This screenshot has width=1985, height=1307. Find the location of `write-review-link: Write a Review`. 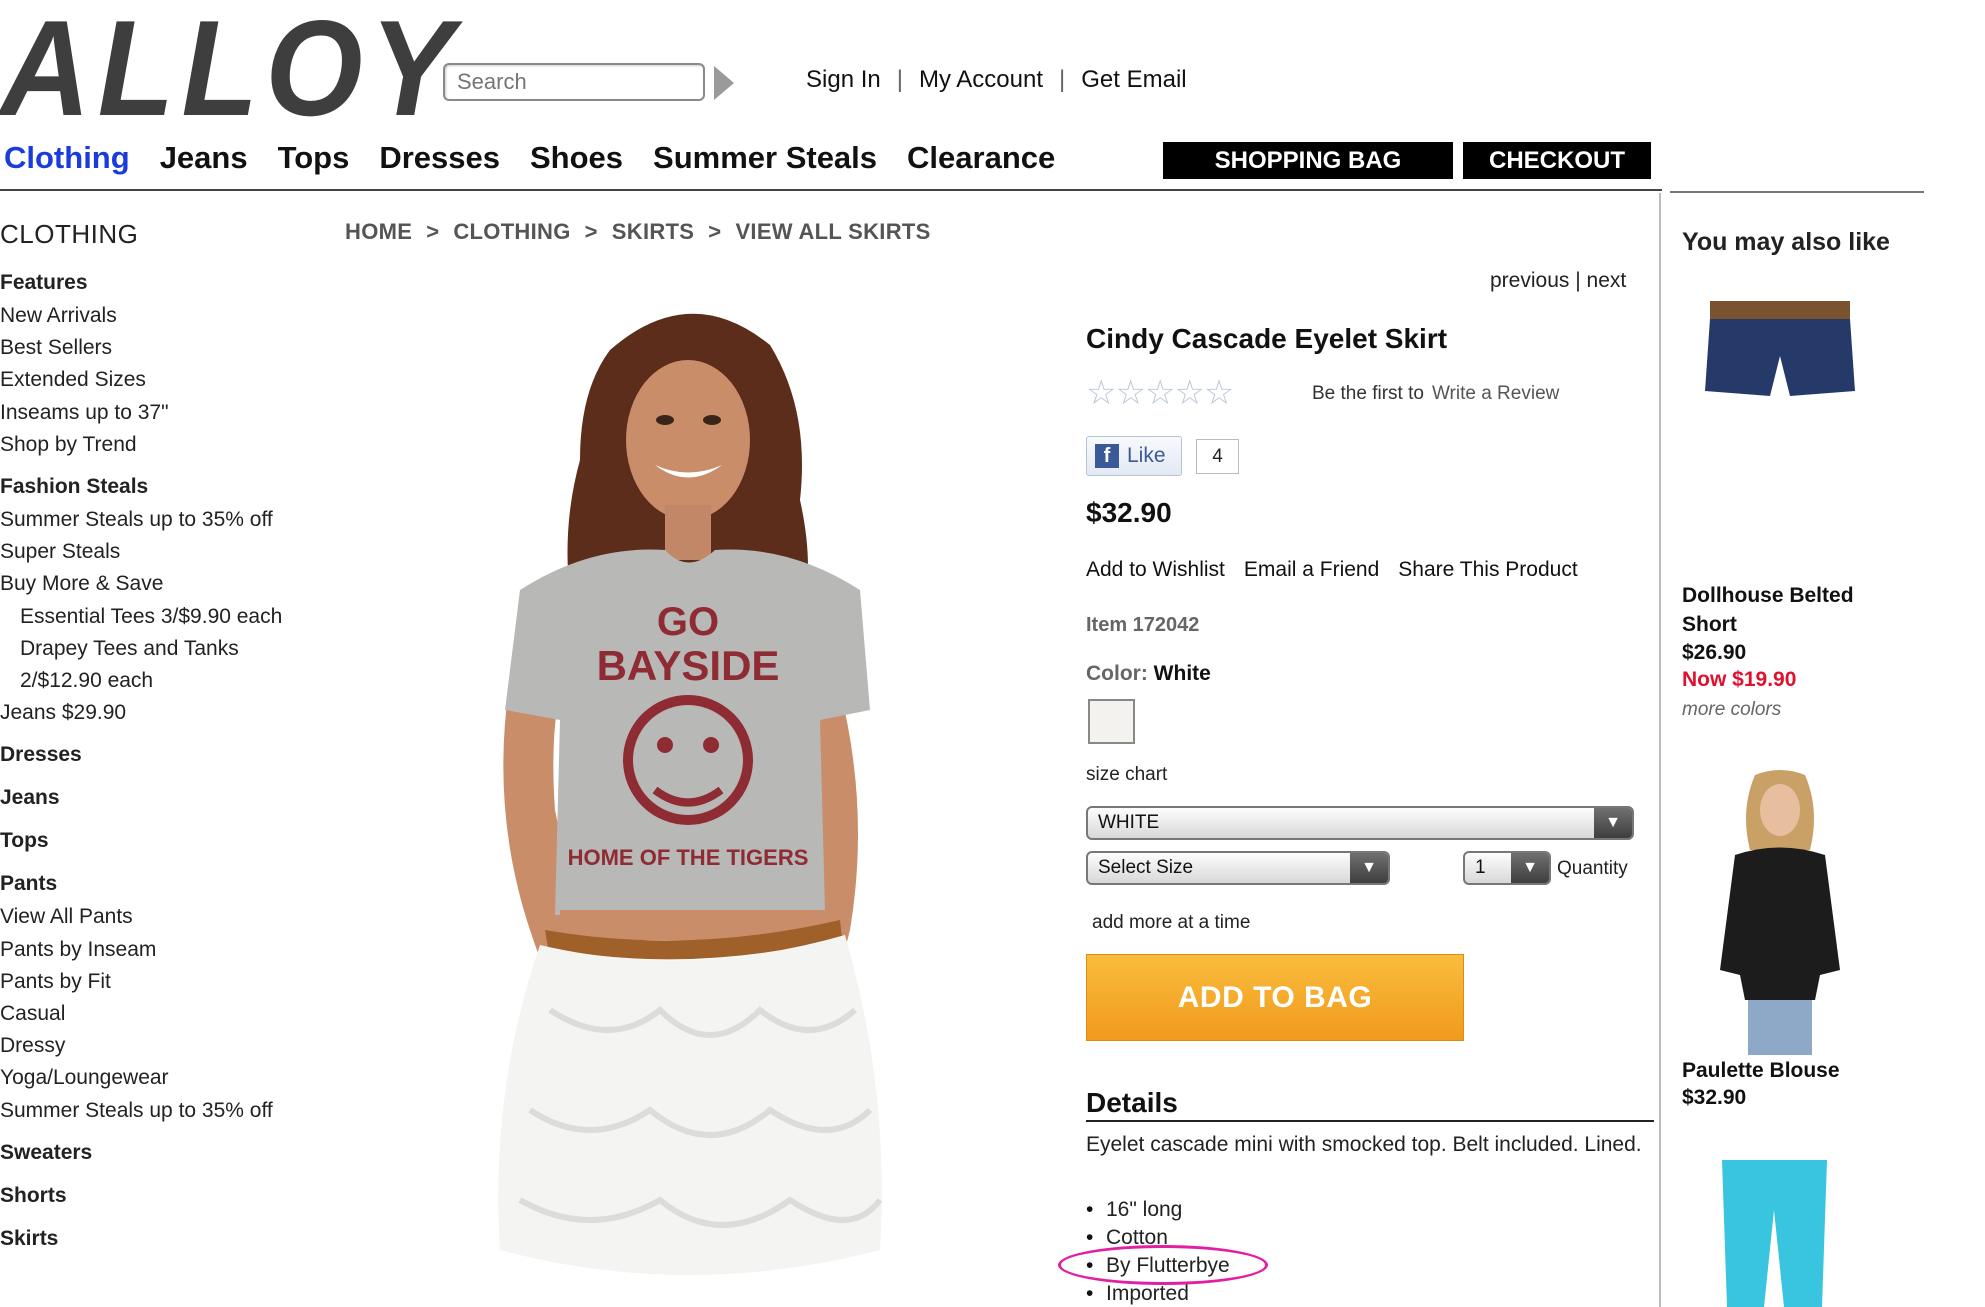

write-review-link: Write a Review is located at coordinates (1495, 393).